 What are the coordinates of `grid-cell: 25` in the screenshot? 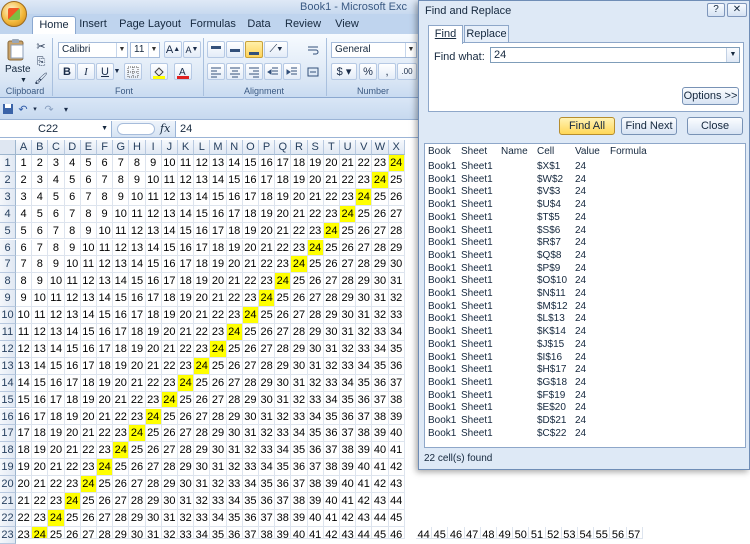 It's located at (121, 468).